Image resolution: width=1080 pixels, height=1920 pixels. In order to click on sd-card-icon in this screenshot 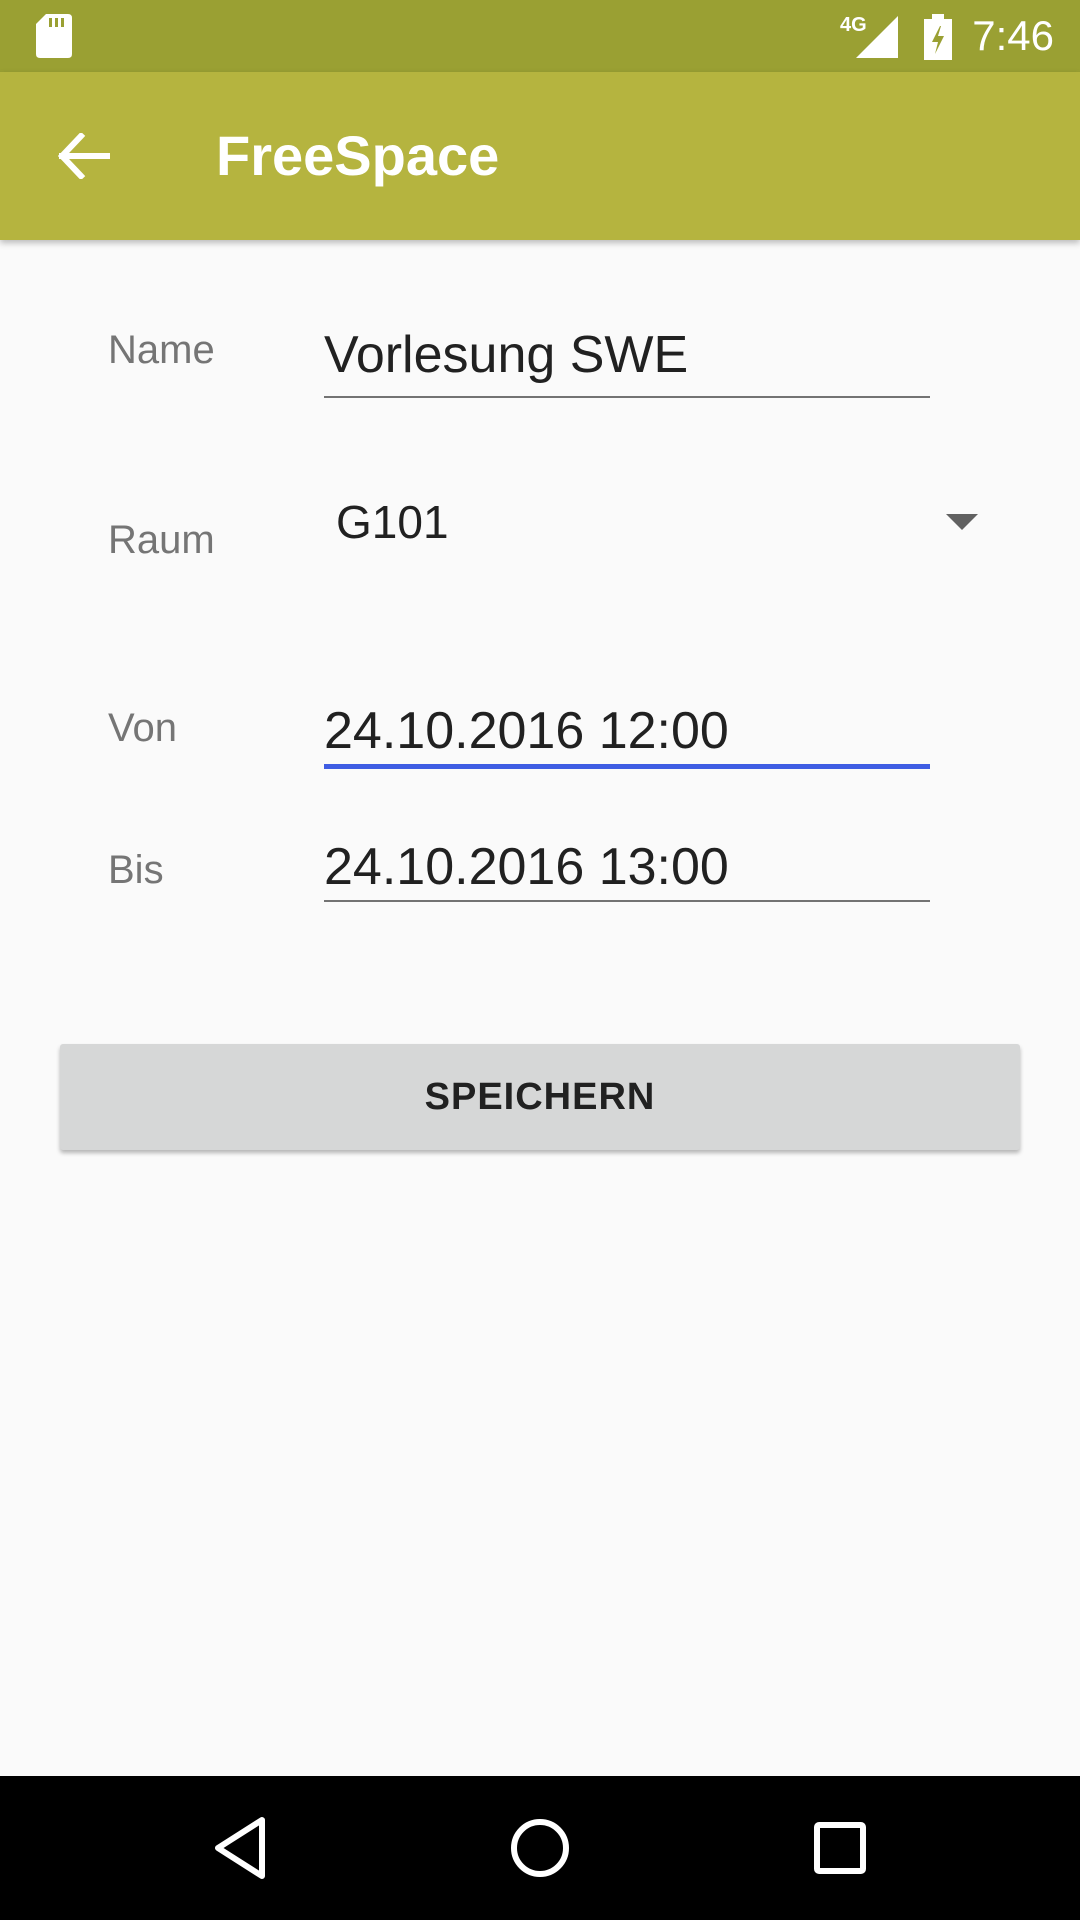, I will do `click(54, 36)`.